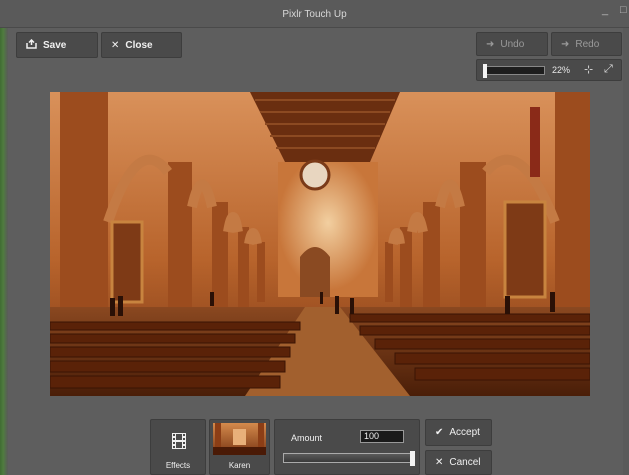 Image resolution: width=629 pixels, height=475 pixels. What do you see at coordinates (307, 438) in the screenshot?
I see `amount-label: Amount` at bounding box center [307, 438].